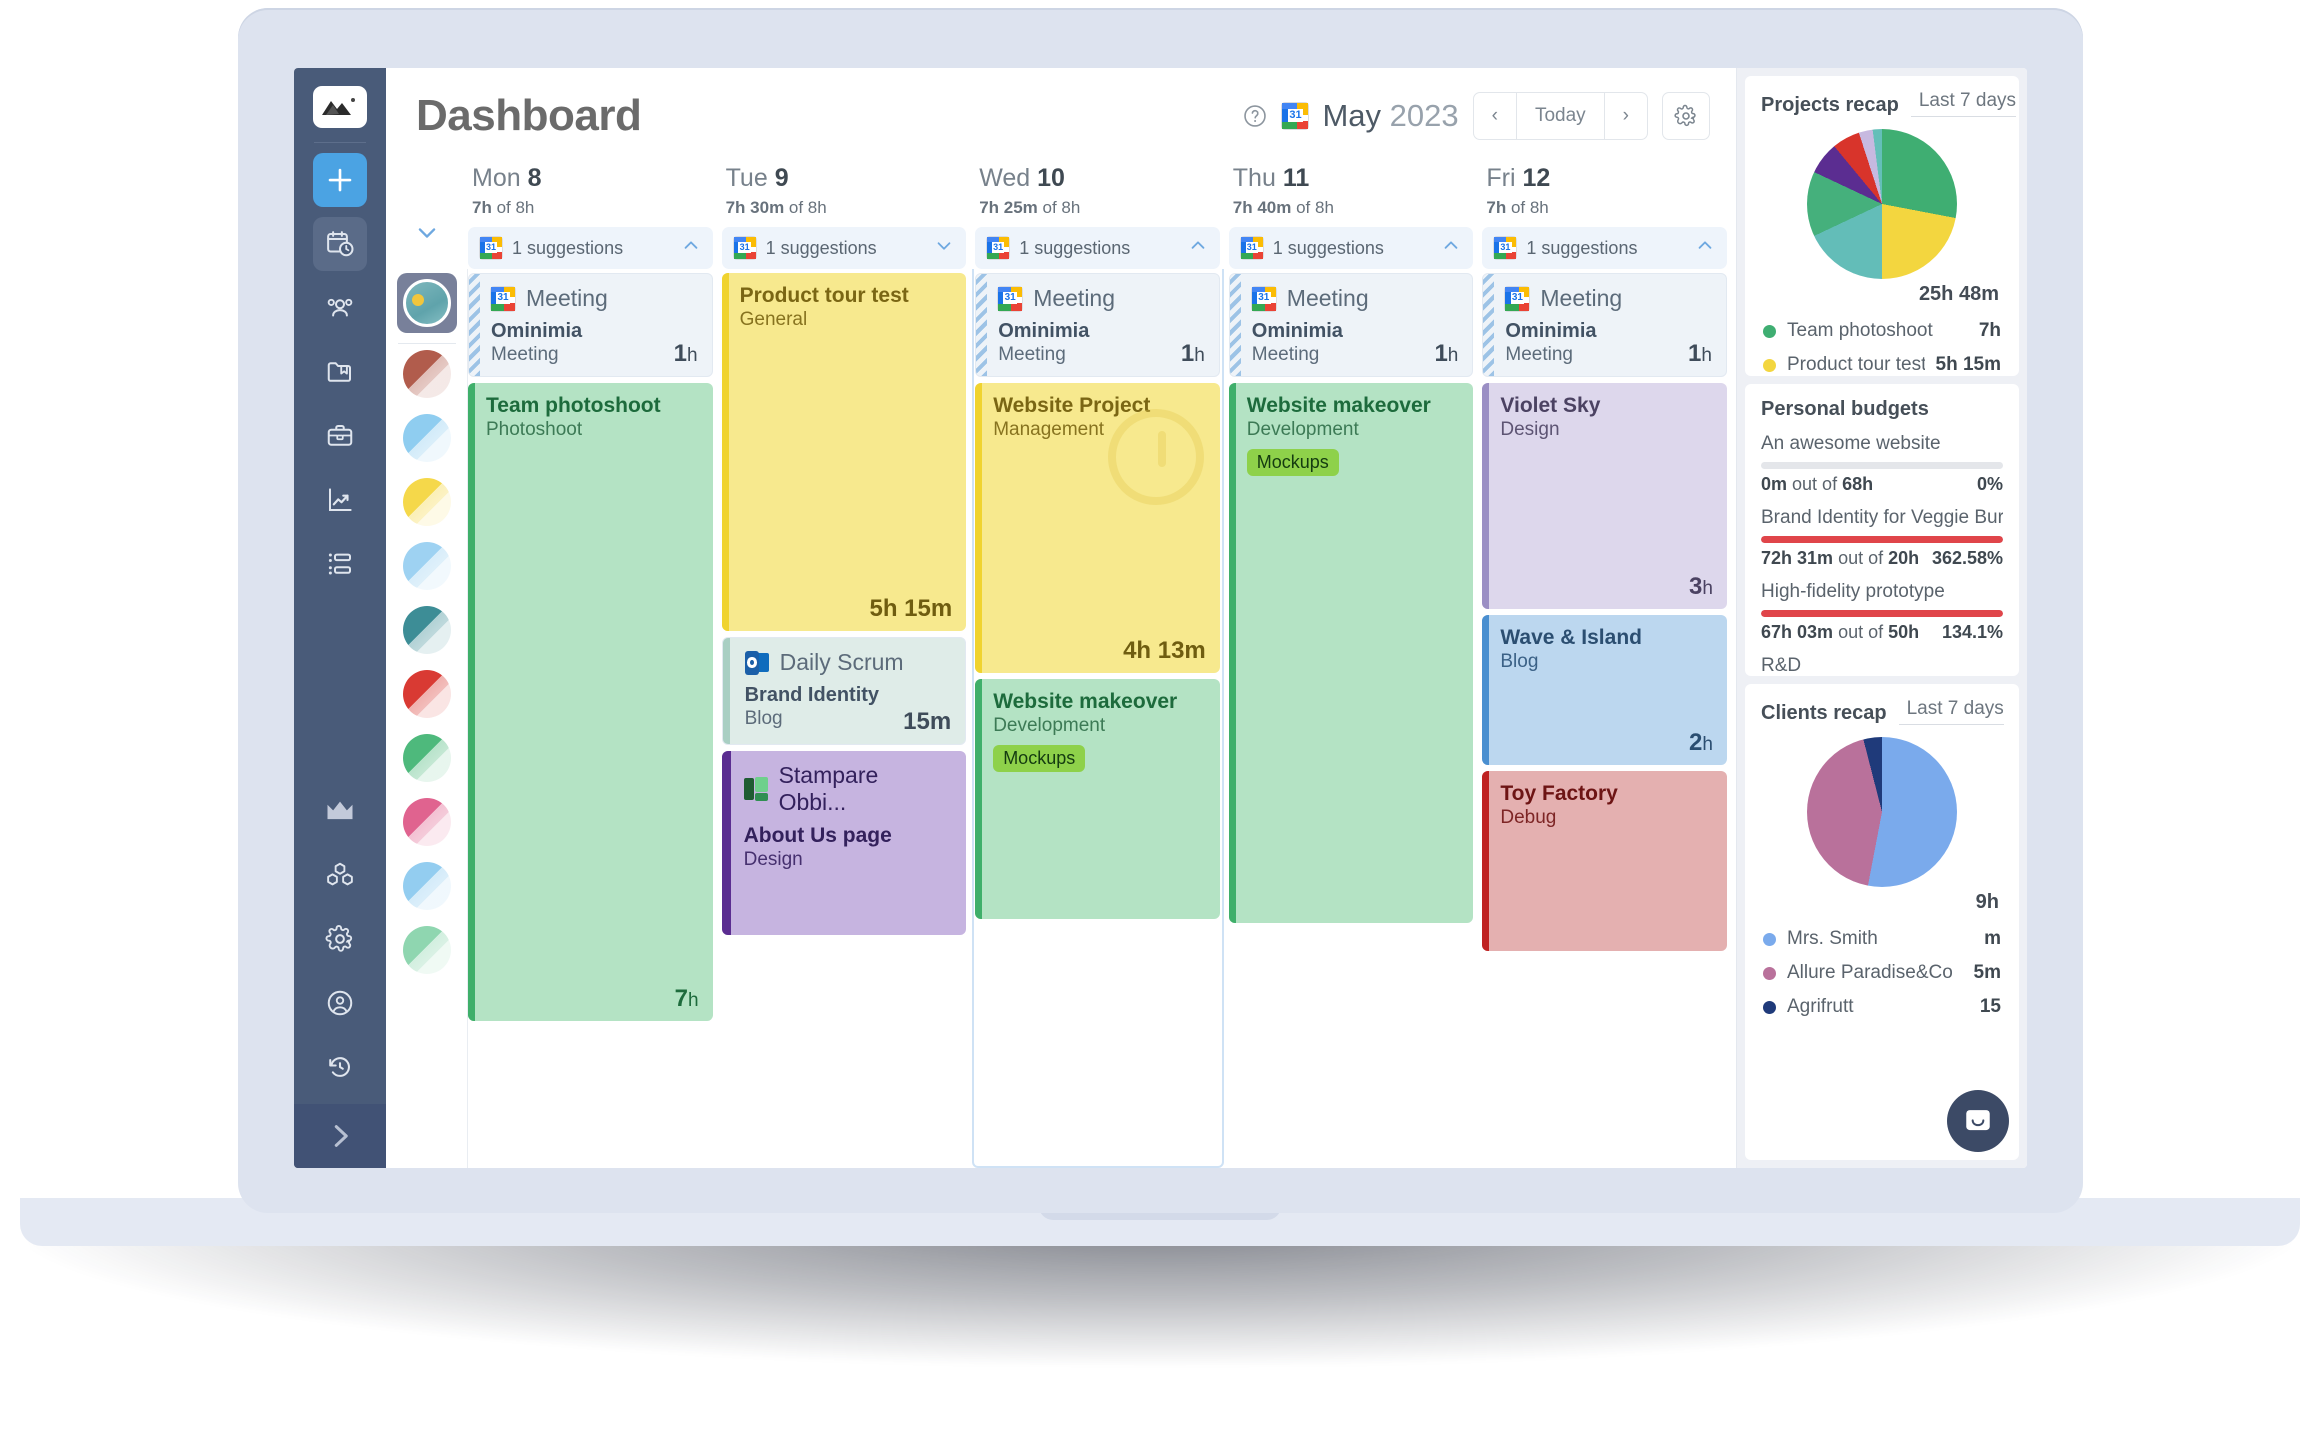  What do you see at coordinates (1022, 178) in the screenshot?
I see `day-title: Wed 10` at bounding box center [1022, 178].